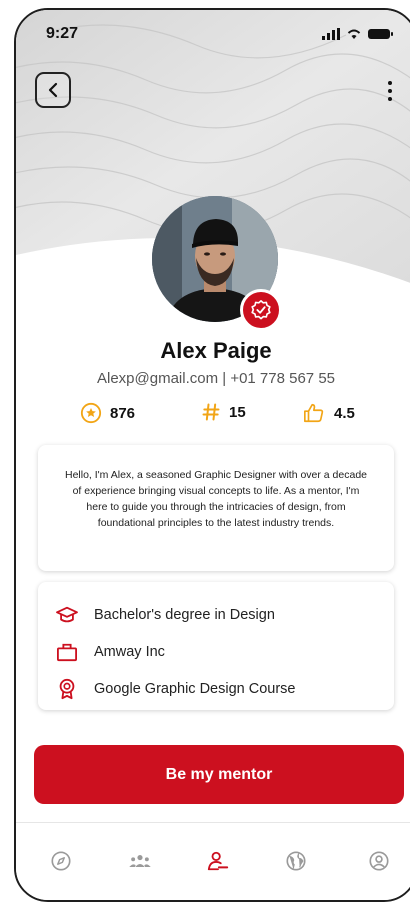  I want to click on battery-icon, so click(380, 34).